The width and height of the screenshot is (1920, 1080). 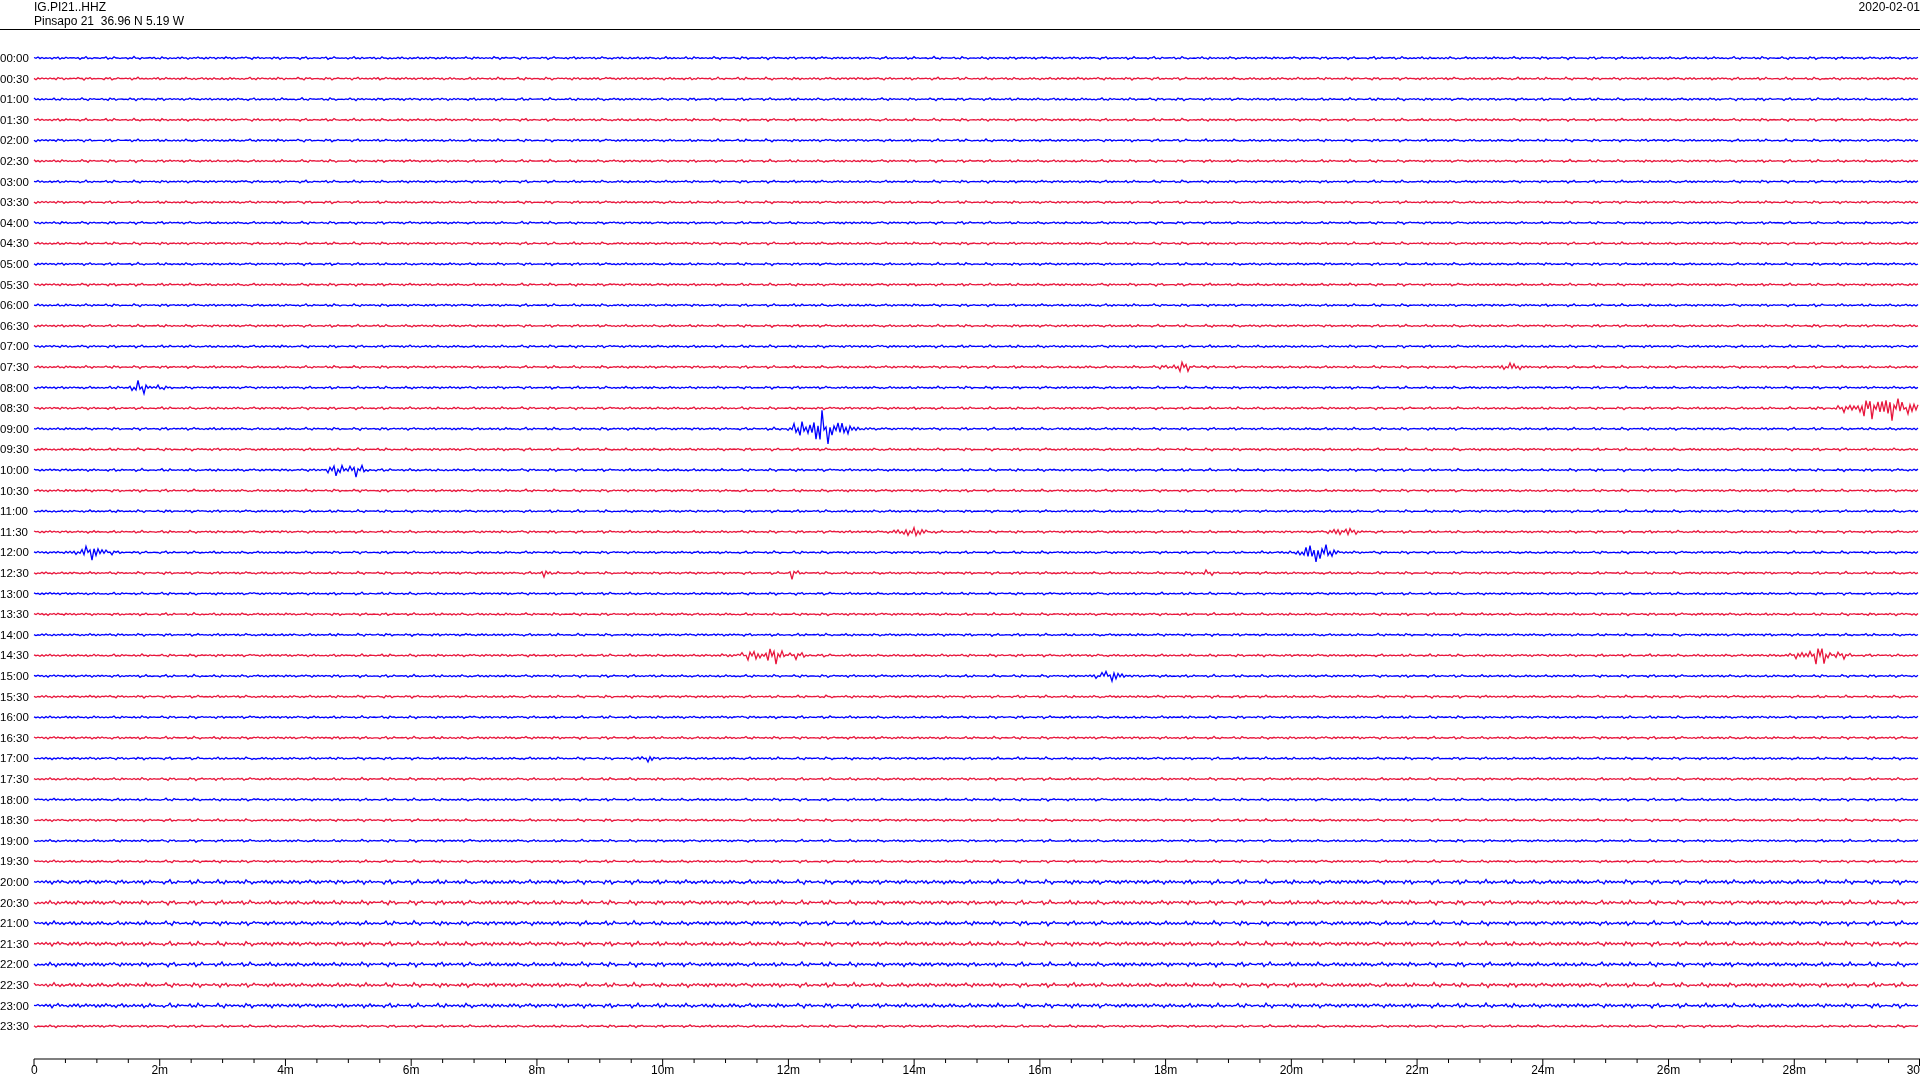 What do you see at coordinates (14, 1005) in the screenshot?
I see `time-label: 23:00` at bounding box center [14, 1005].